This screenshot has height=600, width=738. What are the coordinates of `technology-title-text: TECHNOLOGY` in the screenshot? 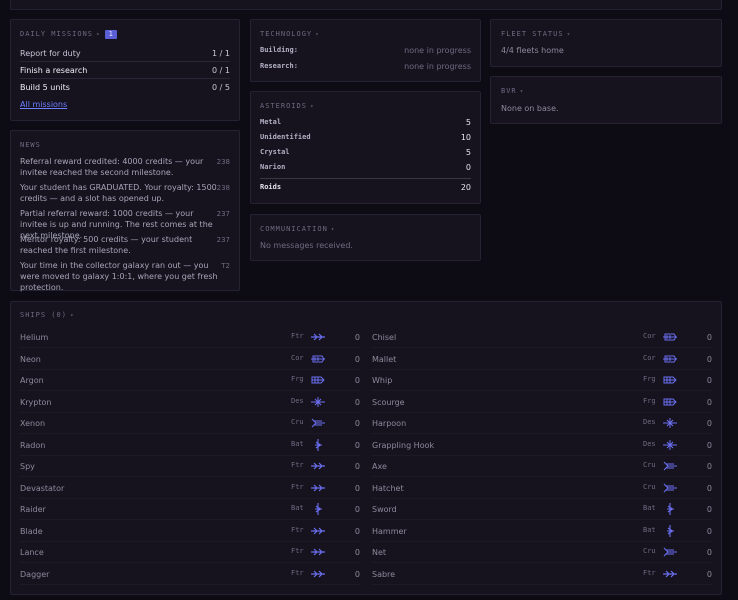 It's located at (286, 34).